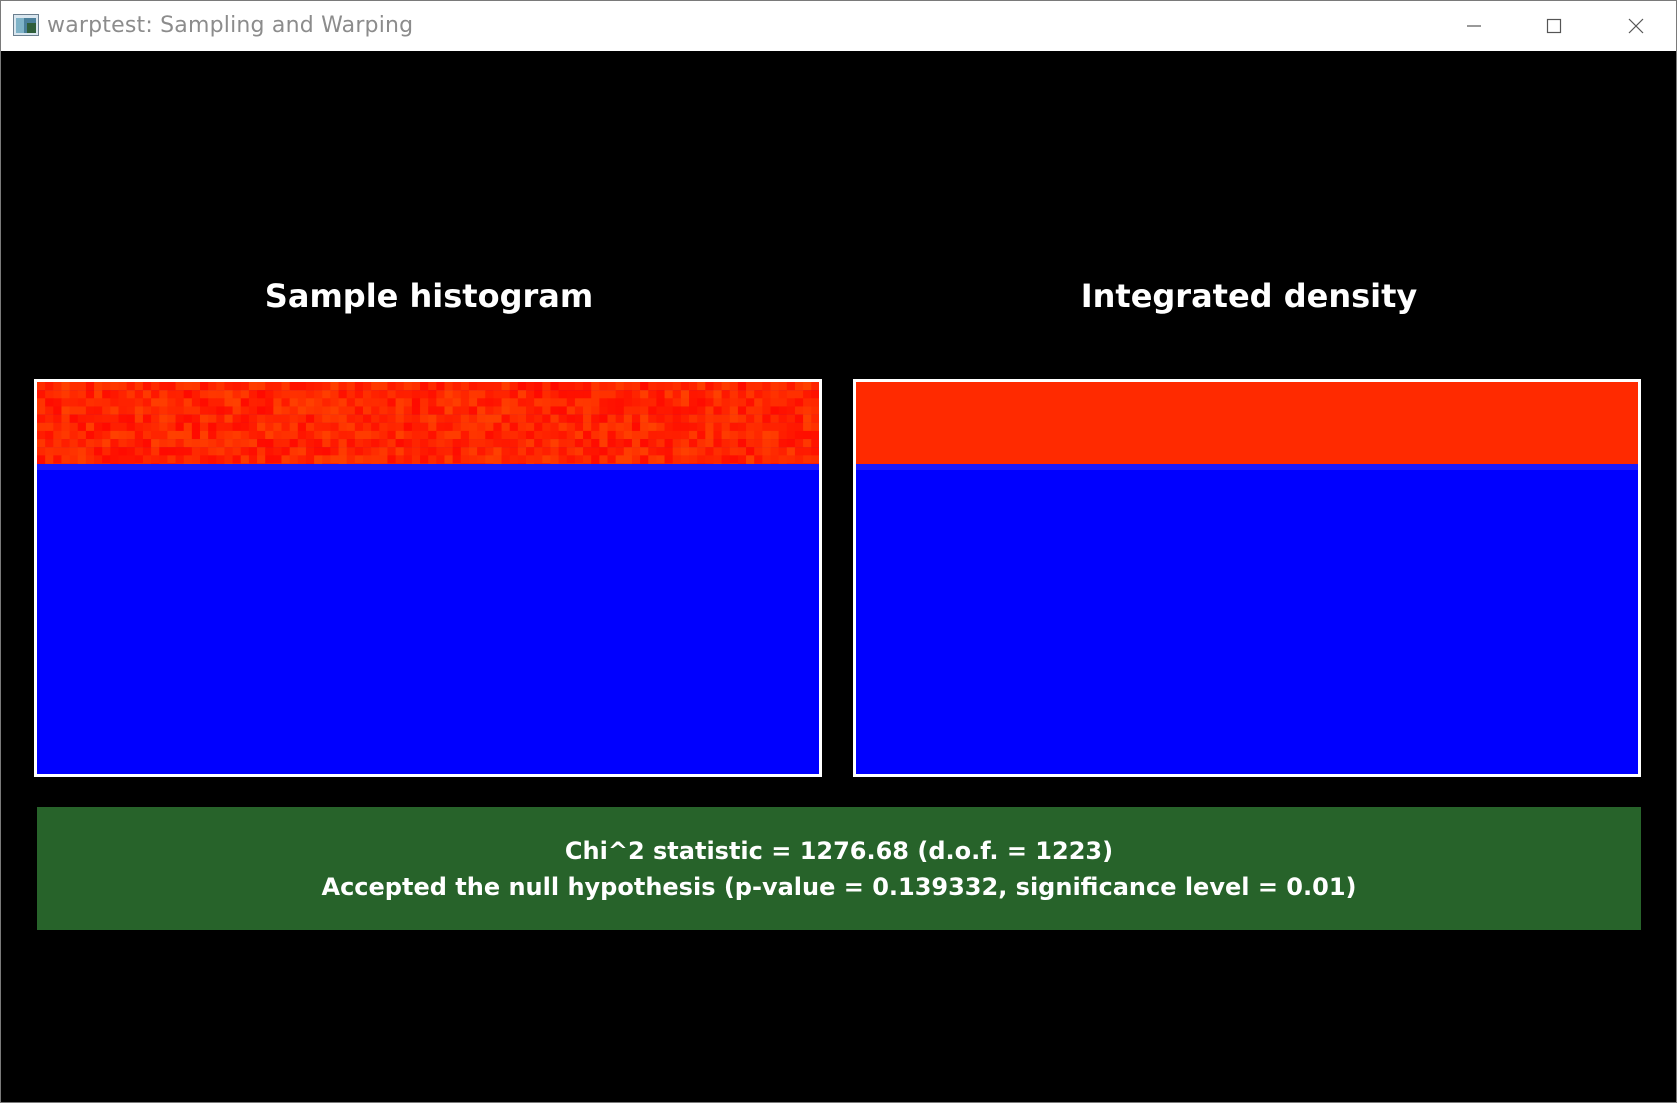 The width and height of the screenshot is (1677, 1103). What do you see at coordinates (1474, 26) in the screenshot?
I see `minimize-button` at bounding box center [1474, 26].